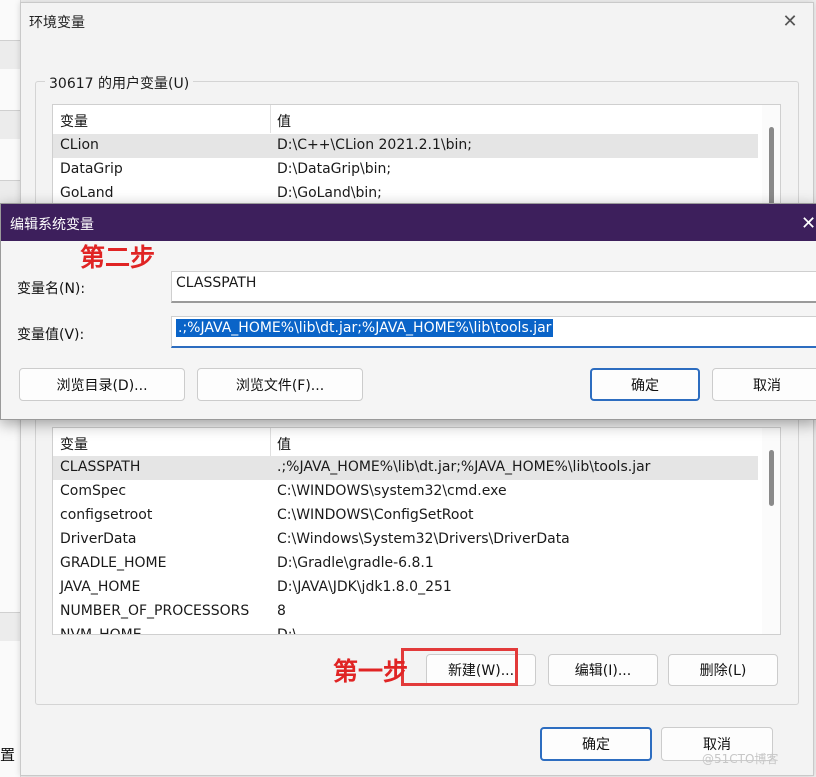  I want to click on variable-value: 8, so click(281, 611).